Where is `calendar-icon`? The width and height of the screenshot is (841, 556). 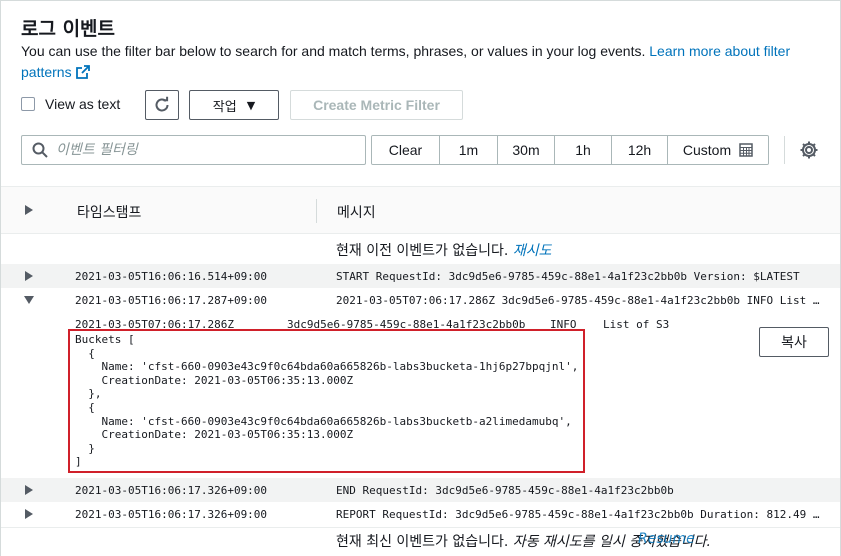
calendar-icon is located at coordinates (746, 150).